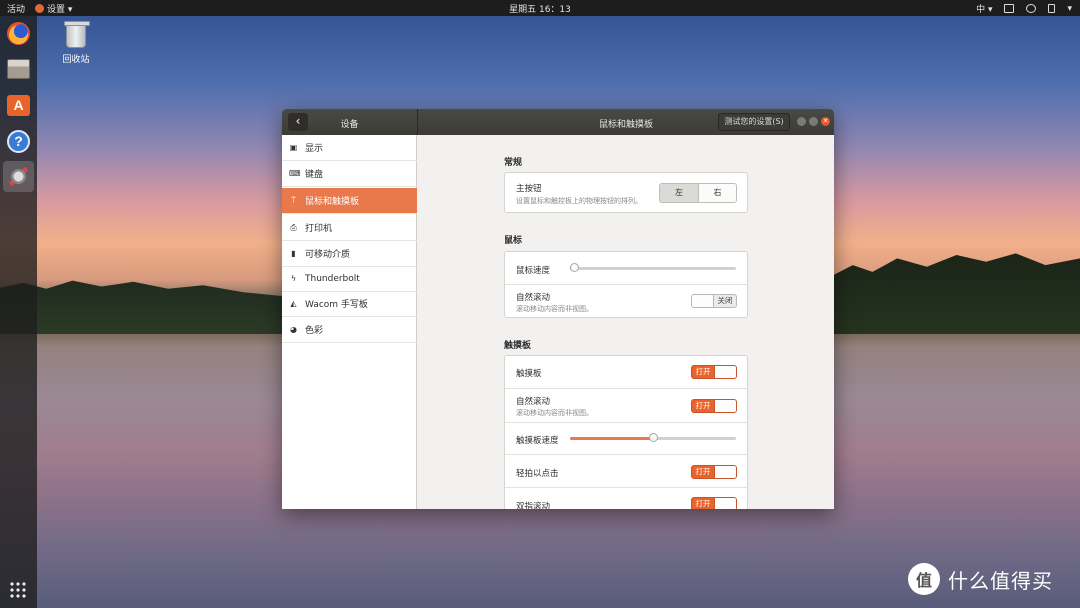 The image size is (1080, 608). I want to click on sidebar-item-label: 色彩, so click(314, 331).